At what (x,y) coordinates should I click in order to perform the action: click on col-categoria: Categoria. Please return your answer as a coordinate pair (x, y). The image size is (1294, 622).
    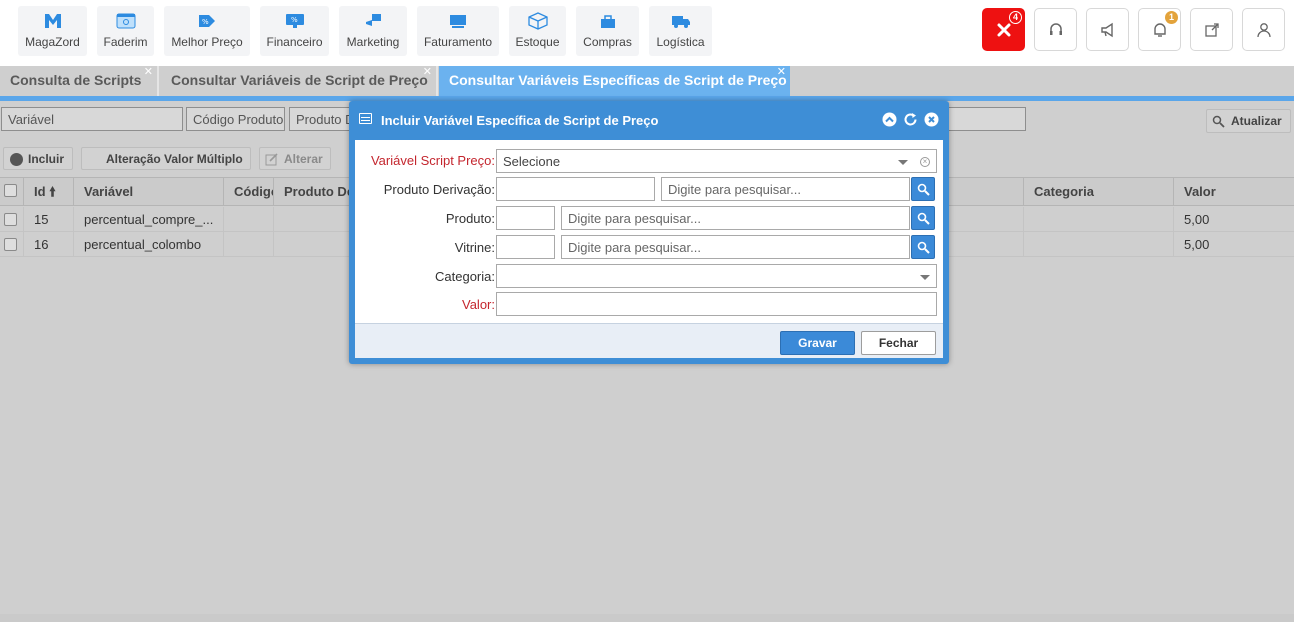
    Looking at the image, I should click on (1098, 192).